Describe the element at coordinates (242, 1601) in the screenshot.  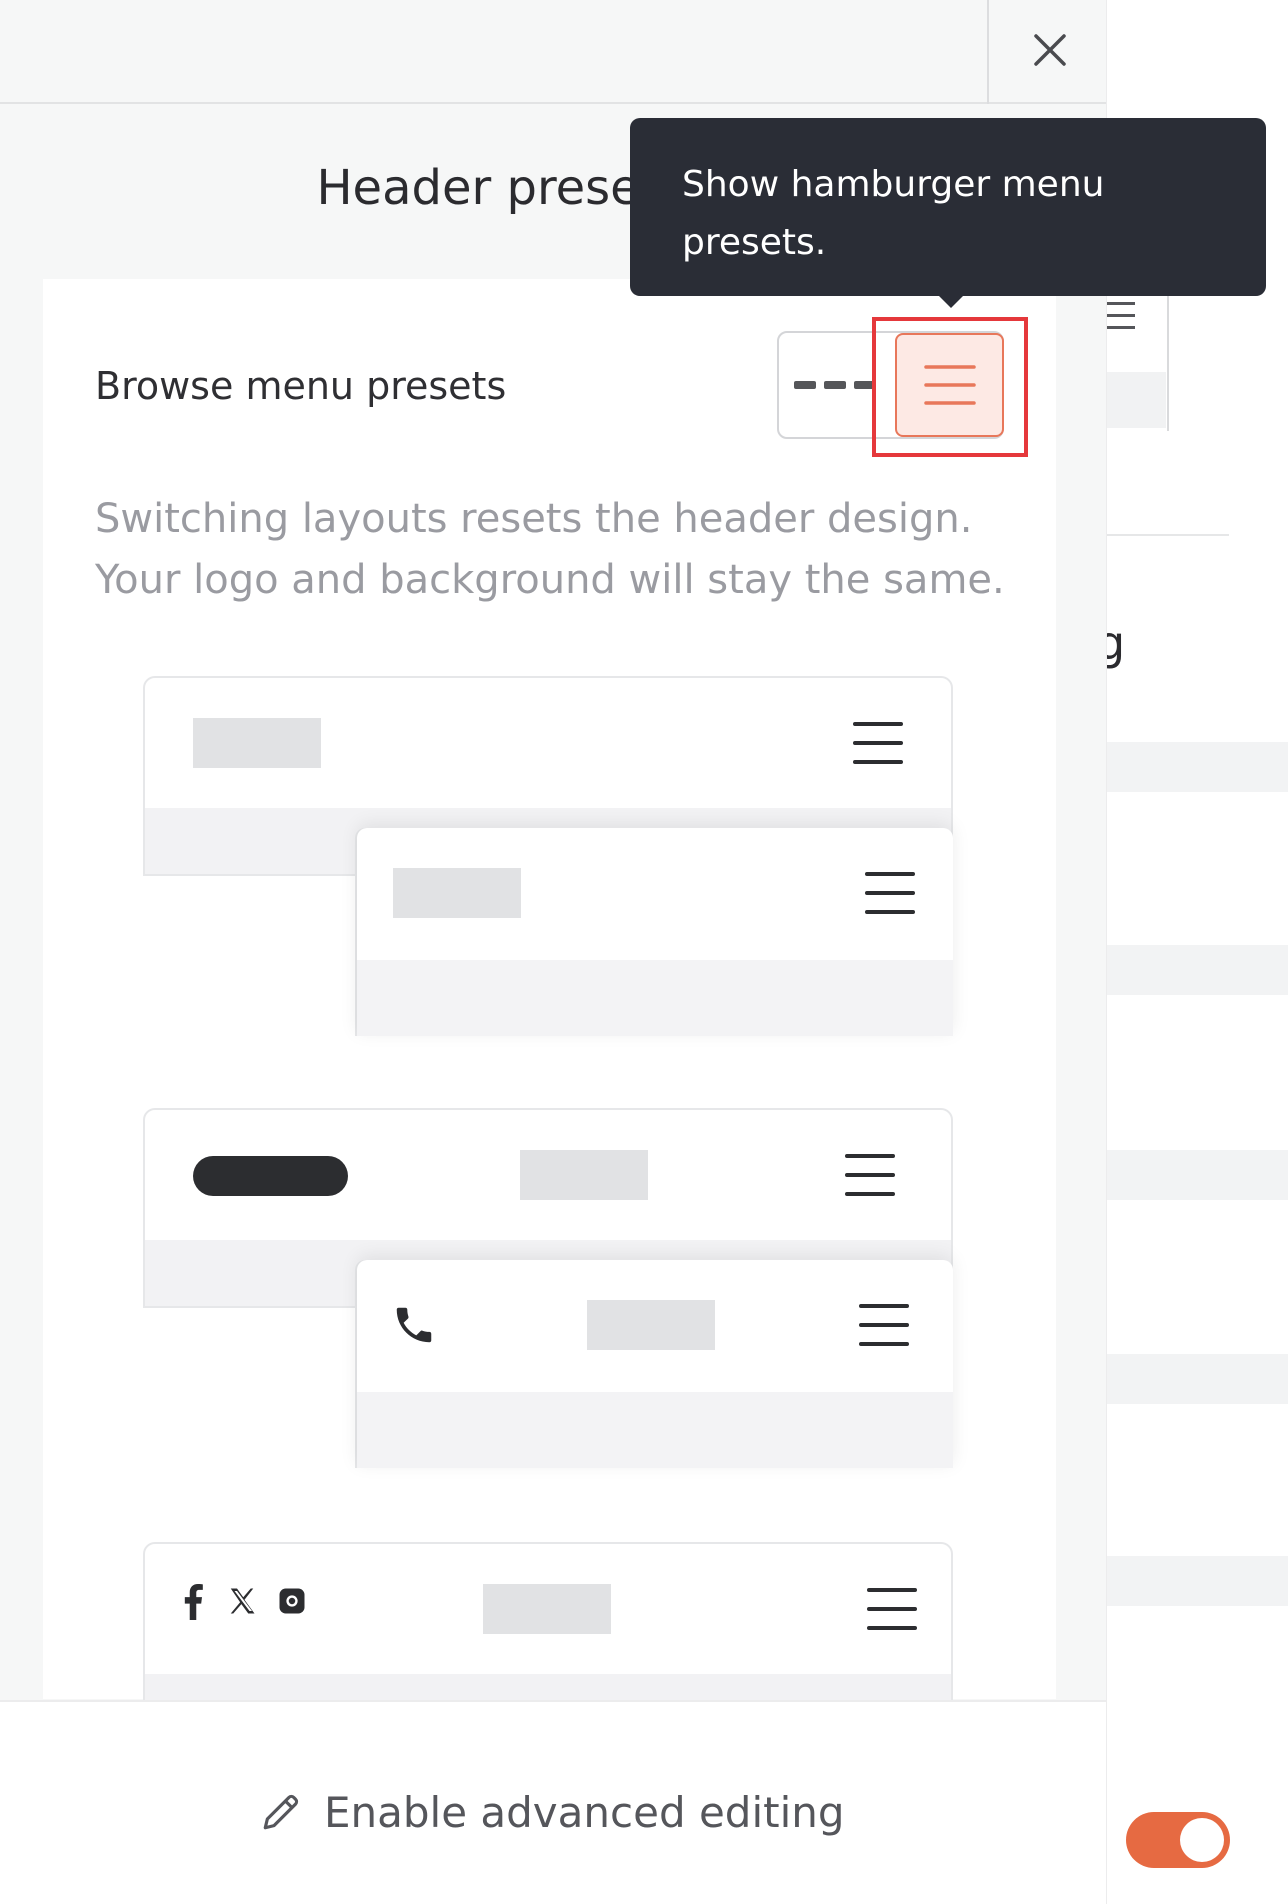
I see `x-twitter-icon` at that location.